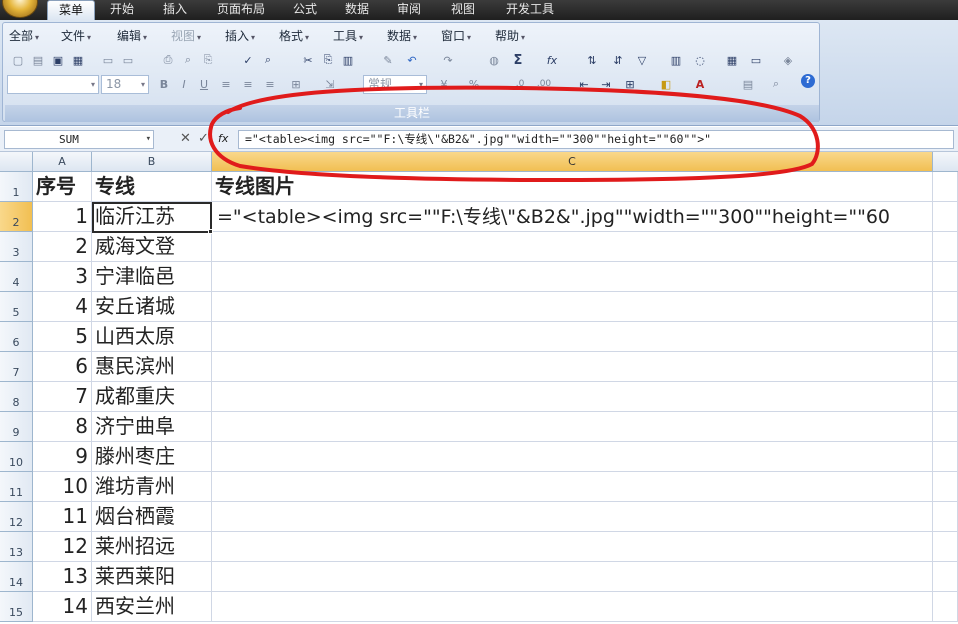 Image resolution: width=958 pixels, height=624 pixels. Describe the element at coordinates (448, 60) in the screenshot. I see `redo-icon: ↷` at that location.